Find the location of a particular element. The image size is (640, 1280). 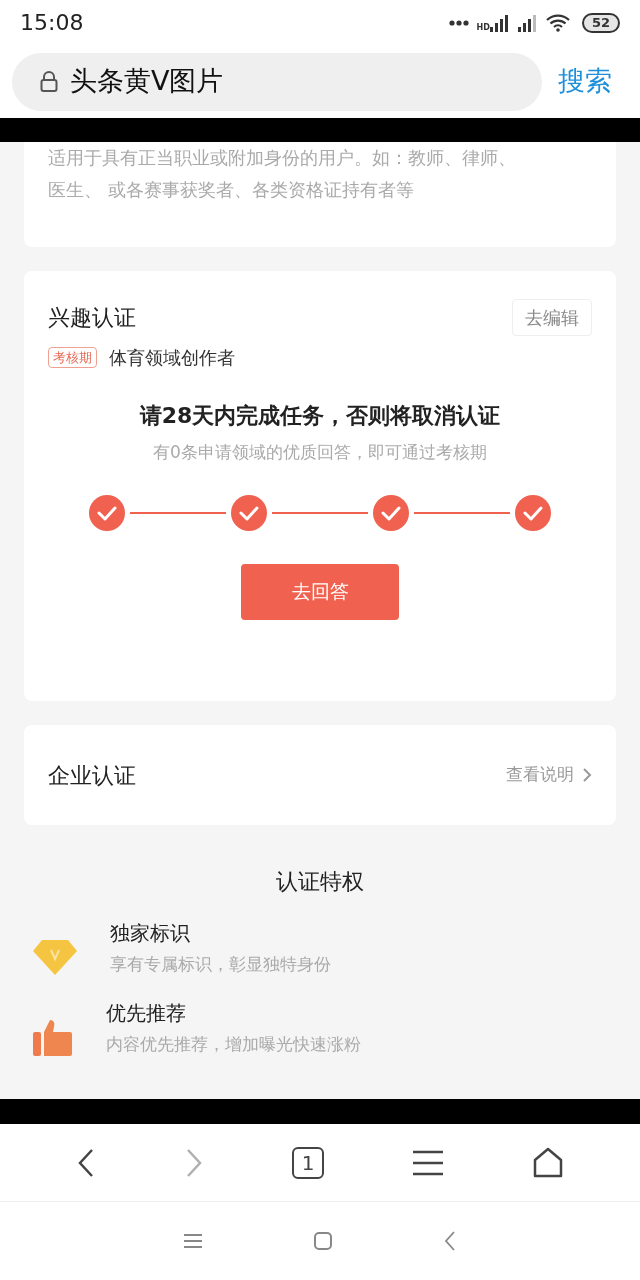

info-link: 查看说明 is located at coordinates (549, 775).